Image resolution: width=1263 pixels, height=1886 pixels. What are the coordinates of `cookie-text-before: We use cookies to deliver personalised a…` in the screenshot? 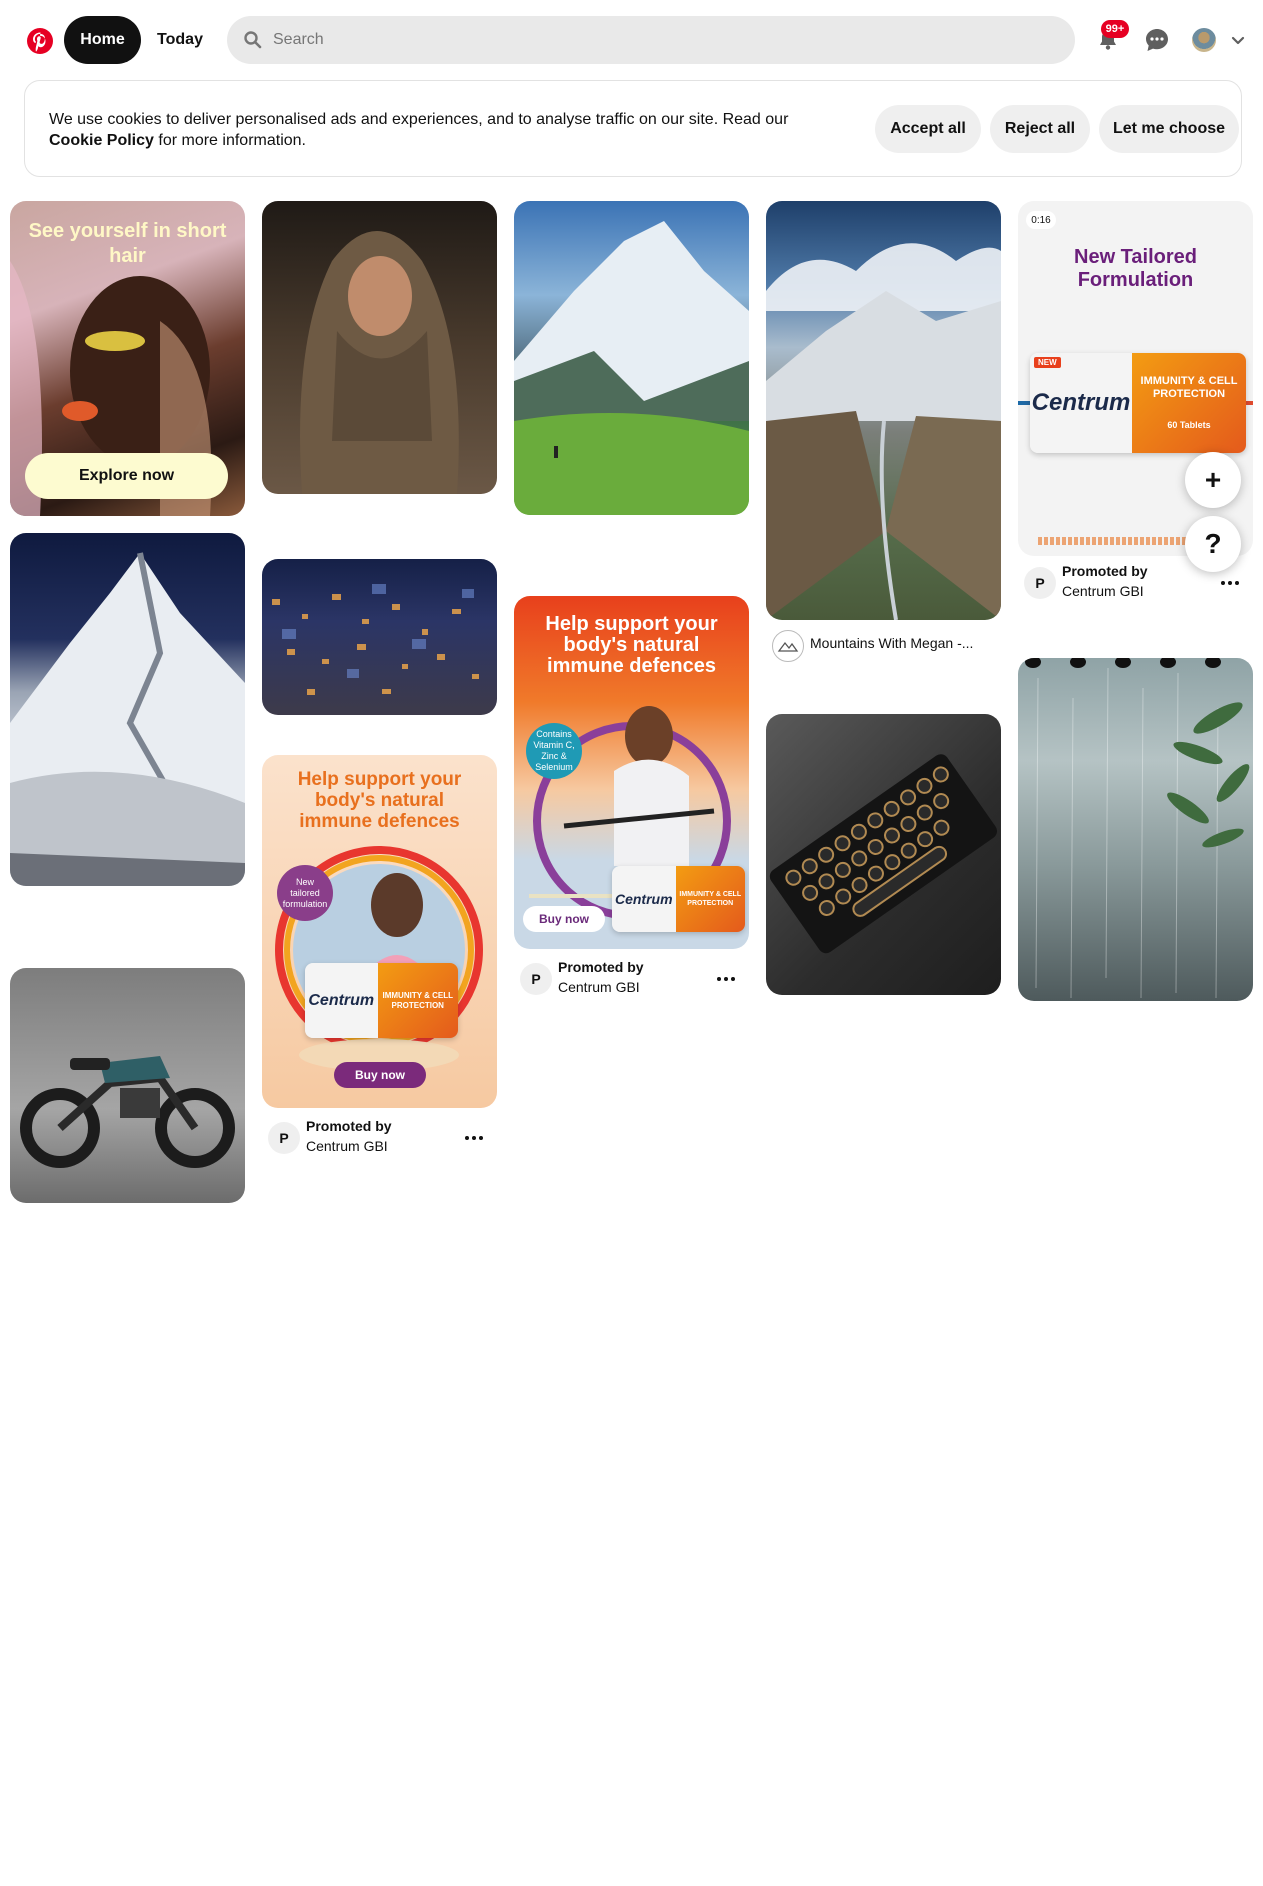 It's located at (419, 119).